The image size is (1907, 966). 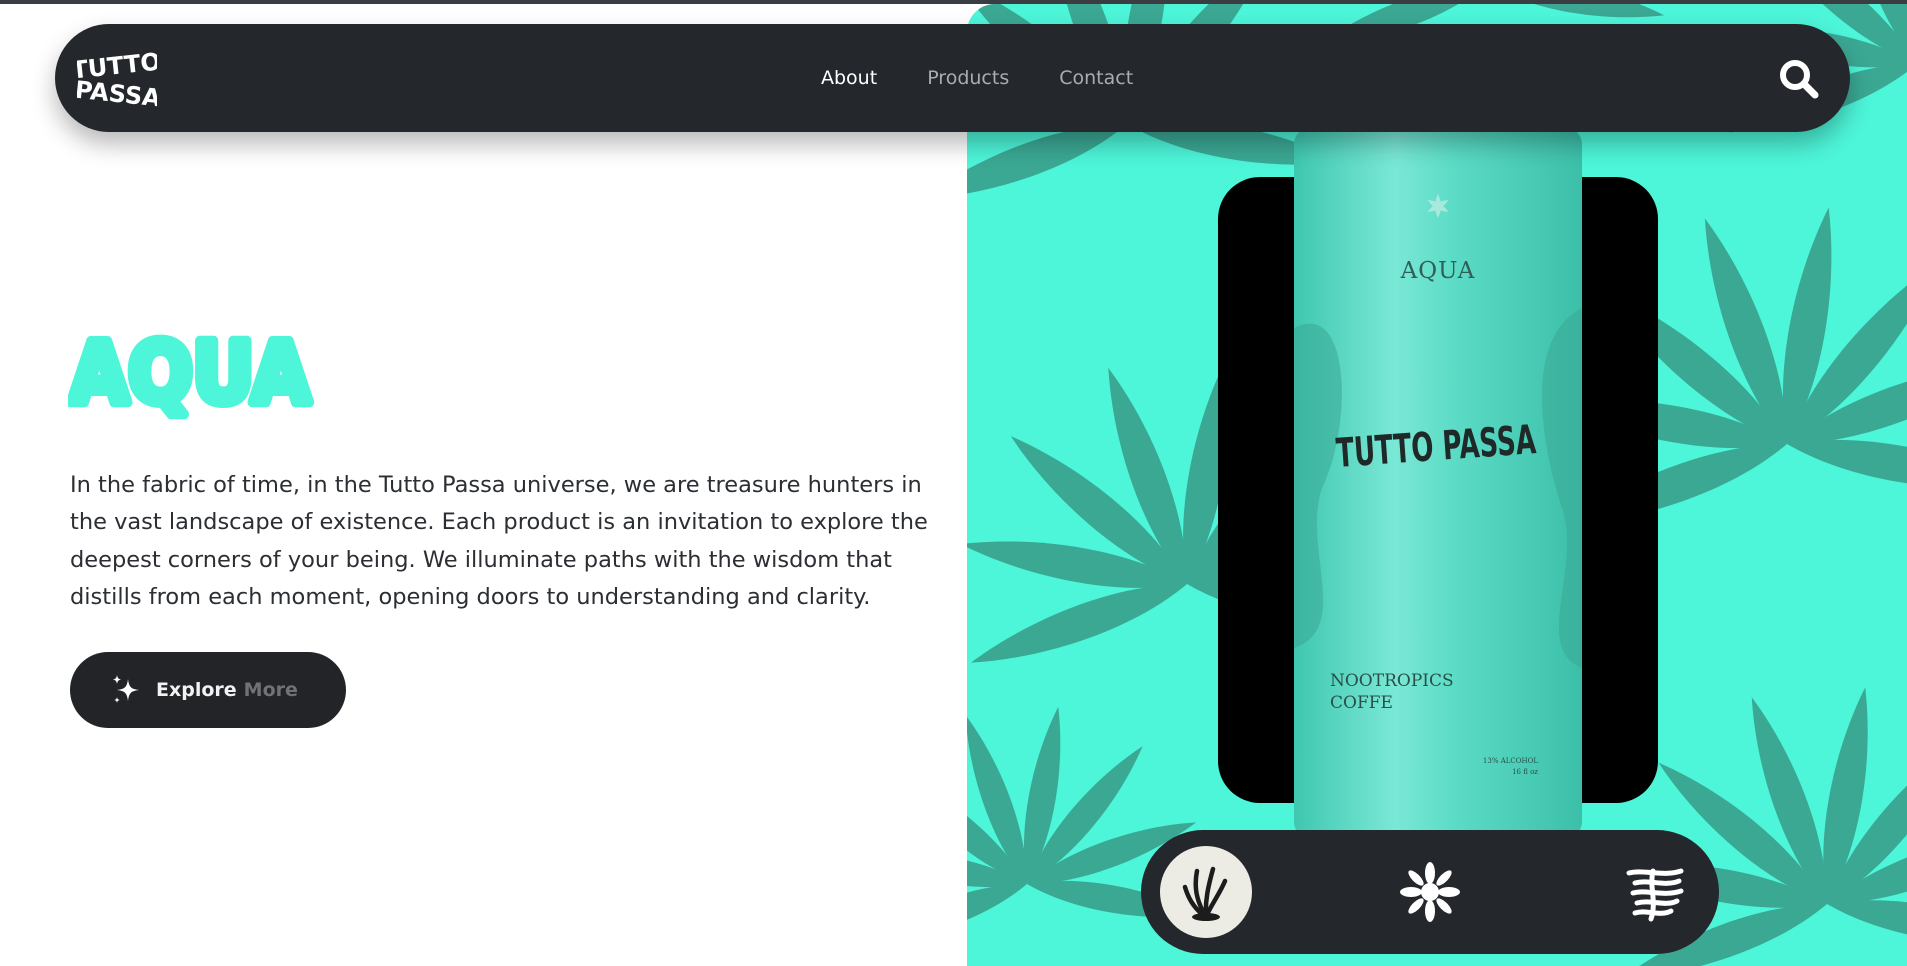 I want to click on seaweed-icon, so click(x=1205, y=893).